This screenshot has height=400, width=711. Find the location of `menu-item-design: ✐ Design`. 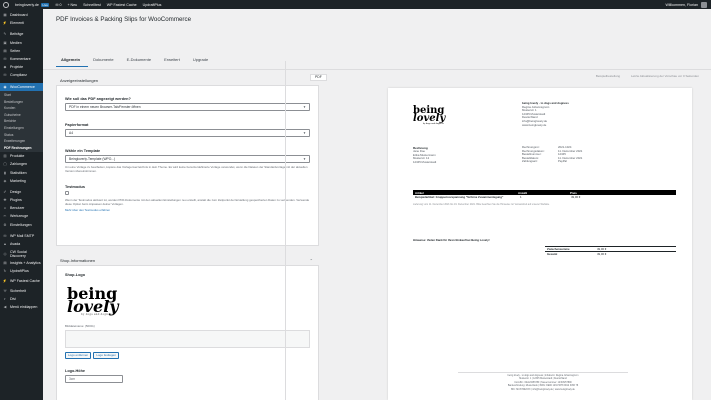

menu-item-design: ✐ Design is located at coordinates (21, 192).